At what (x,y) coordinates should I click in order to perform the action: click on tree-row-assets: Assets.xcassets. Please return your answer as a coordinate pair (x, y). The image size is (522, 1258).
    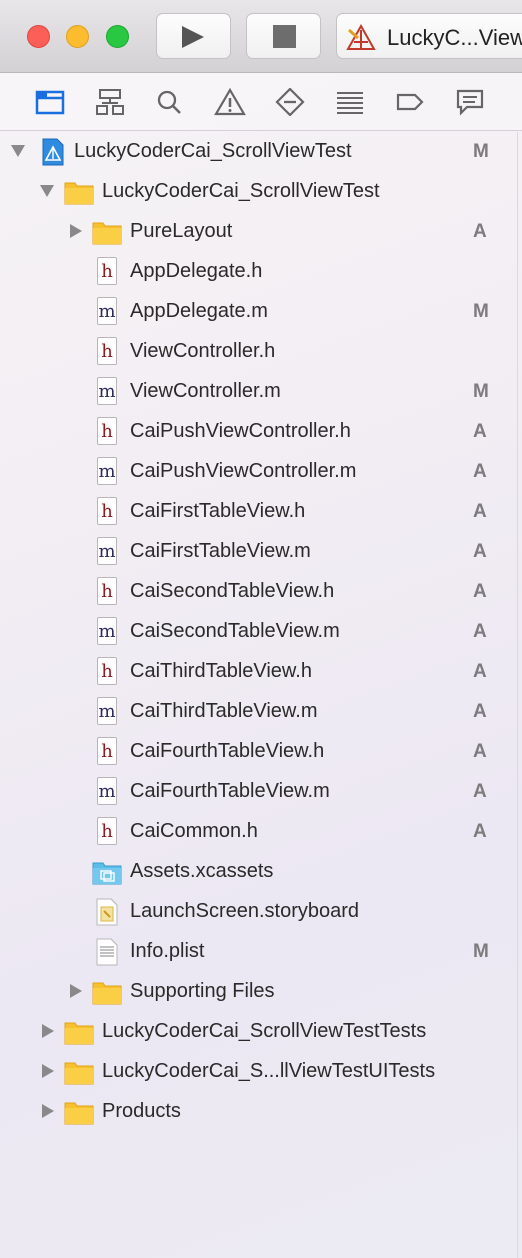
    Looking at the image, I should click on (261, 872).